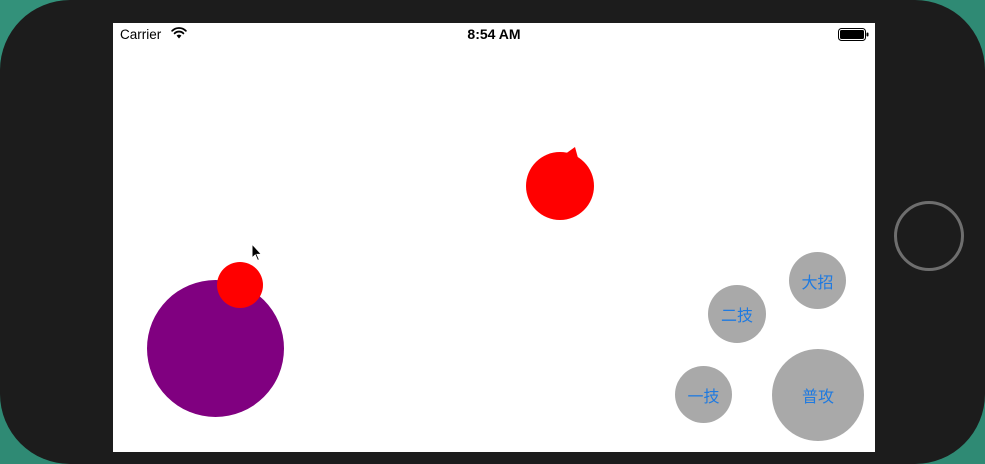 Image resolution: width=985 pixels, height=464 pixels. I want to click on basic-attack-button: 普攻, so click(818, 395).